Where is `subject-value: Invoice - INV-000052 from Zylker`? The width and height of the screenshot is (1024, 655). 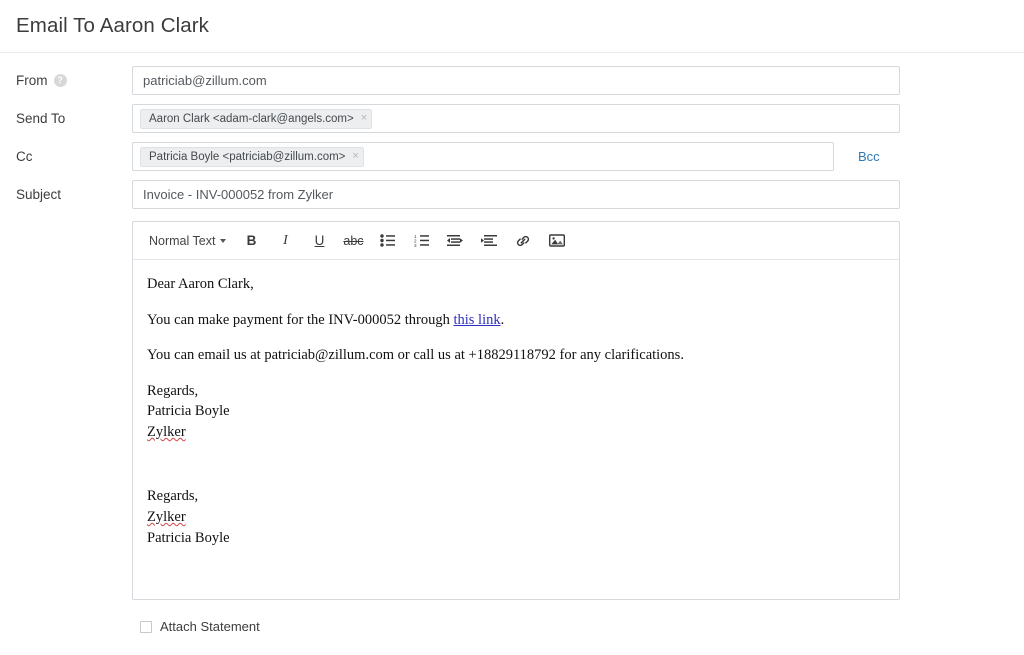 subject-value: Invoice - INV-000052 from Zylker is located at coordinates (238, 194).